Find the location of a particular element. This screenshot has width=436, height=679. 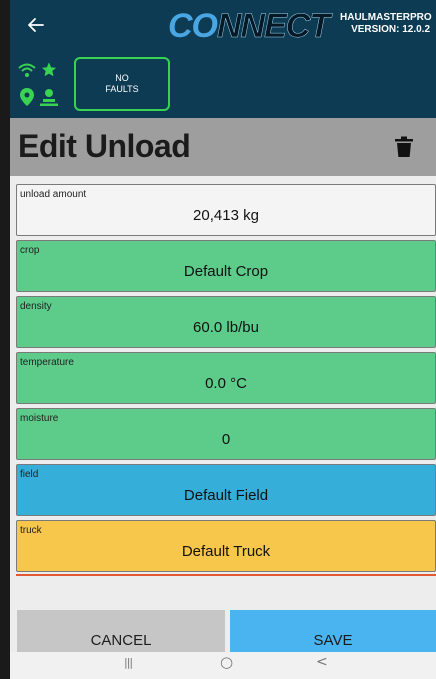

trash-icon is located at coordinates (404, 147).